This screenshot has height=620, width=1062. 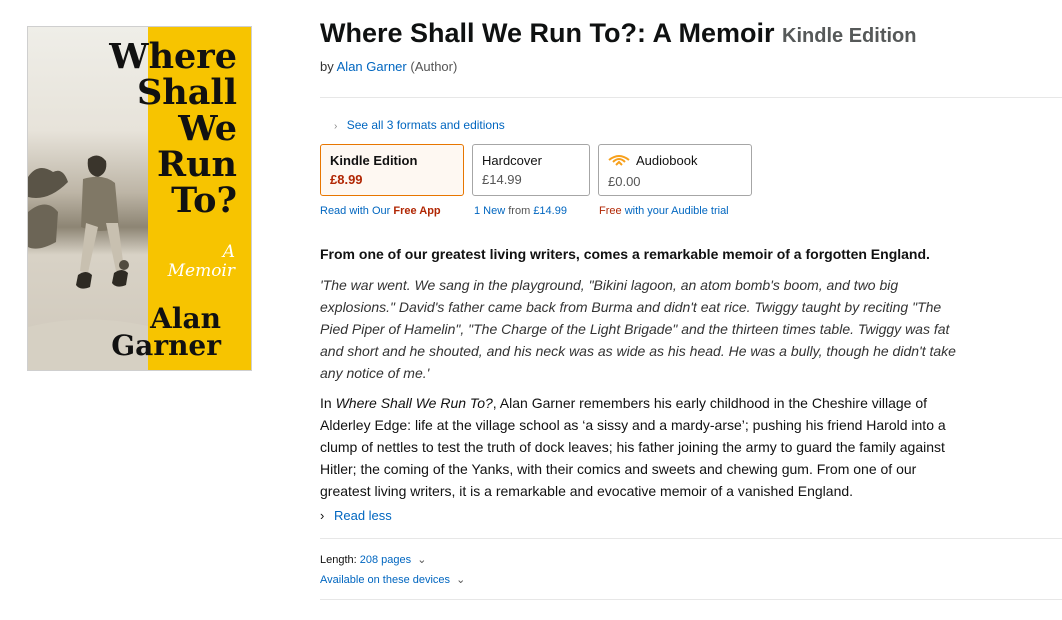 I want to click on see-all-formats-link: See all 3 formats and editions, so click(x=426, y=125).